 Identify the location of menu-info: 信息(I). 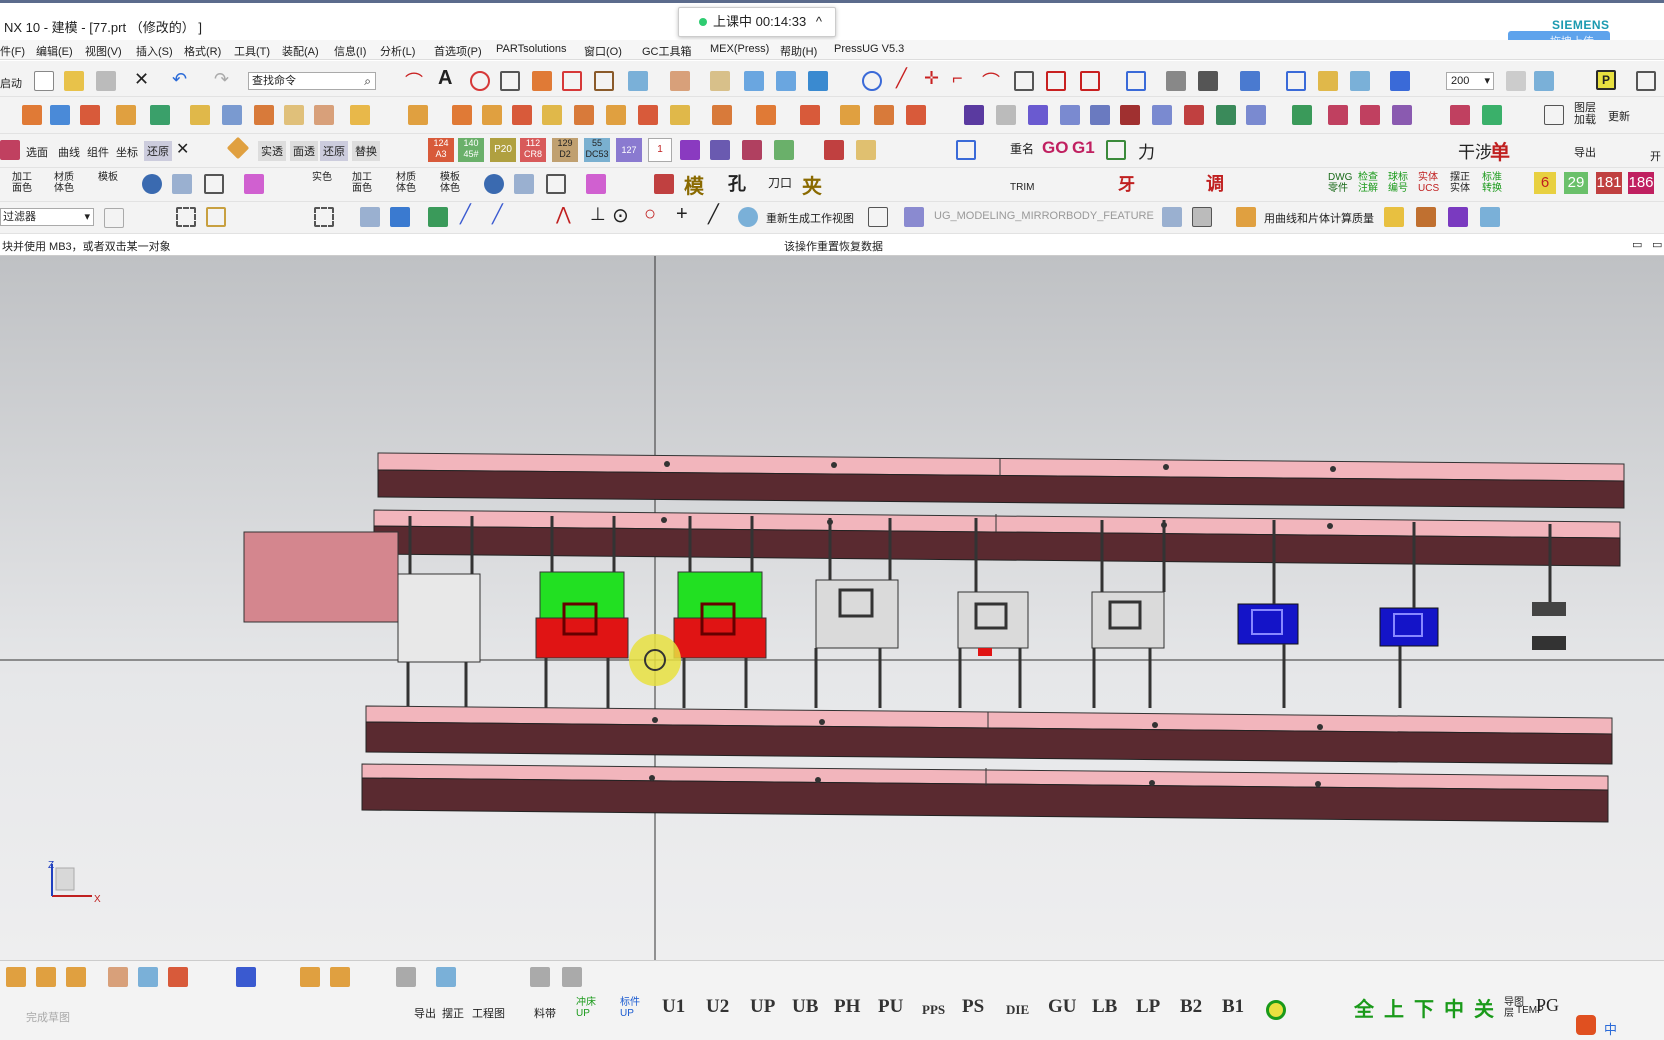
(350, 51).